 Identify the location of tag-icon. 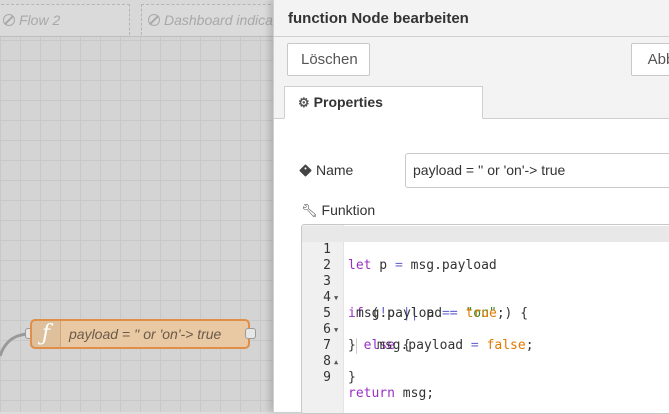
(305, 170).